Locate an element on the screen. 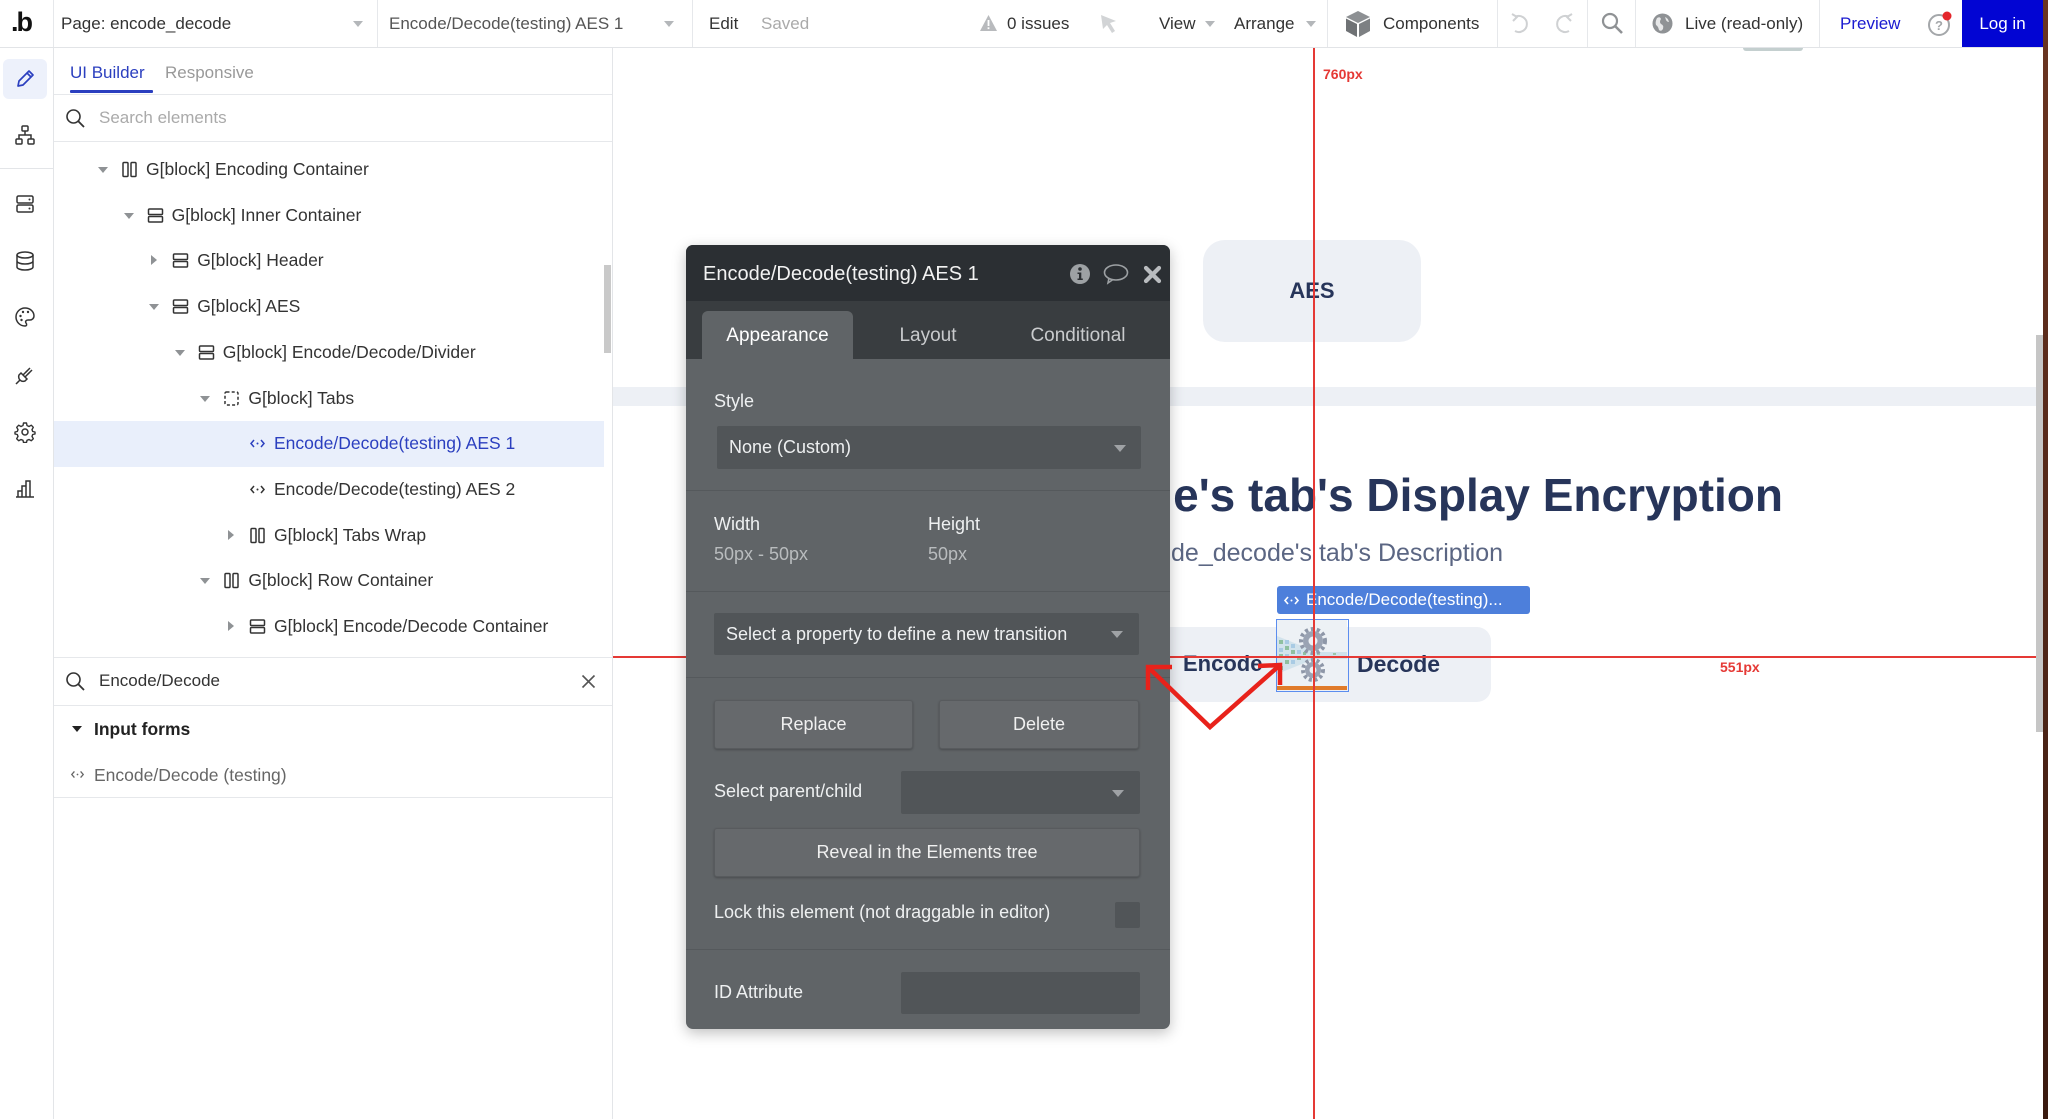 The width and height of the screenshot is (2048, 1119). page-selector-label: Page: encode_decode is located at coordinates (146, 23).